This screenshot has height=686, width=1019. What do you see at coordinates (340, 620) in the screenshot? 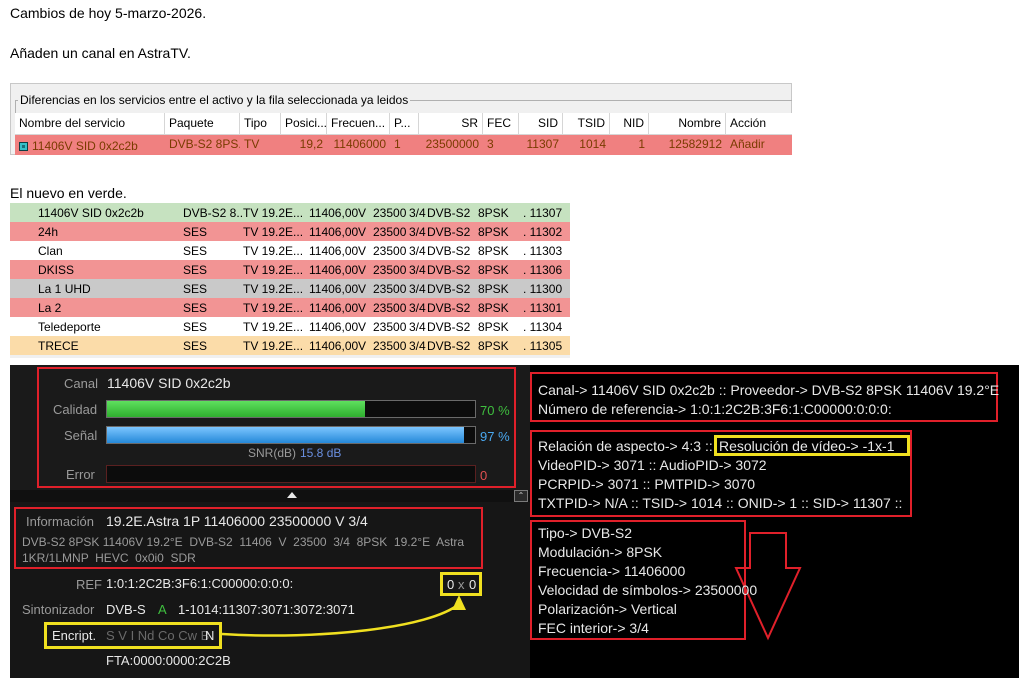
I see `yellow-arrow` at bounding box center [340, 620].